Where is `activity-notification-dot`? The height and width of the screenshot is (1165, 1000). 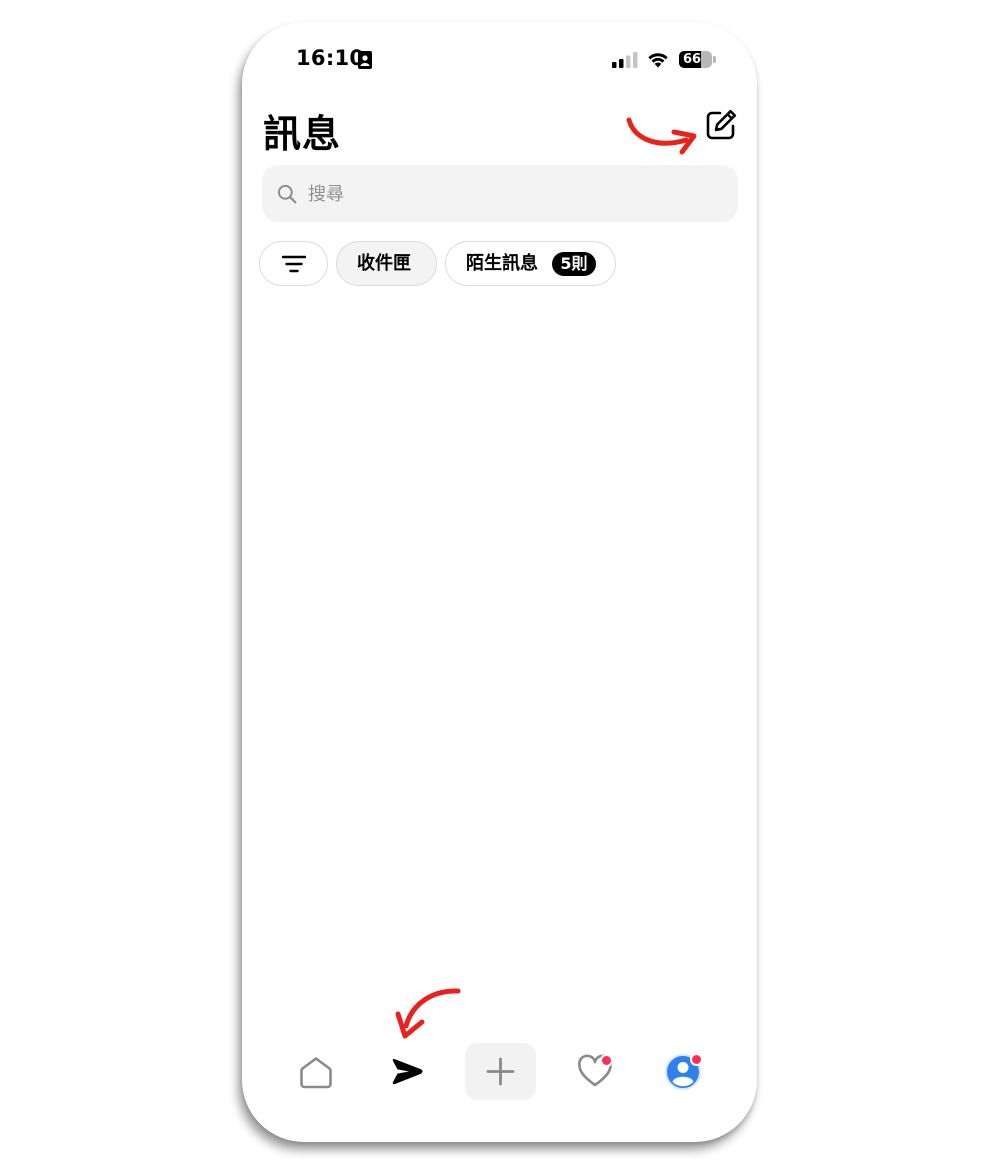
activity-notification-dot is located at coordinates (606, 1060).